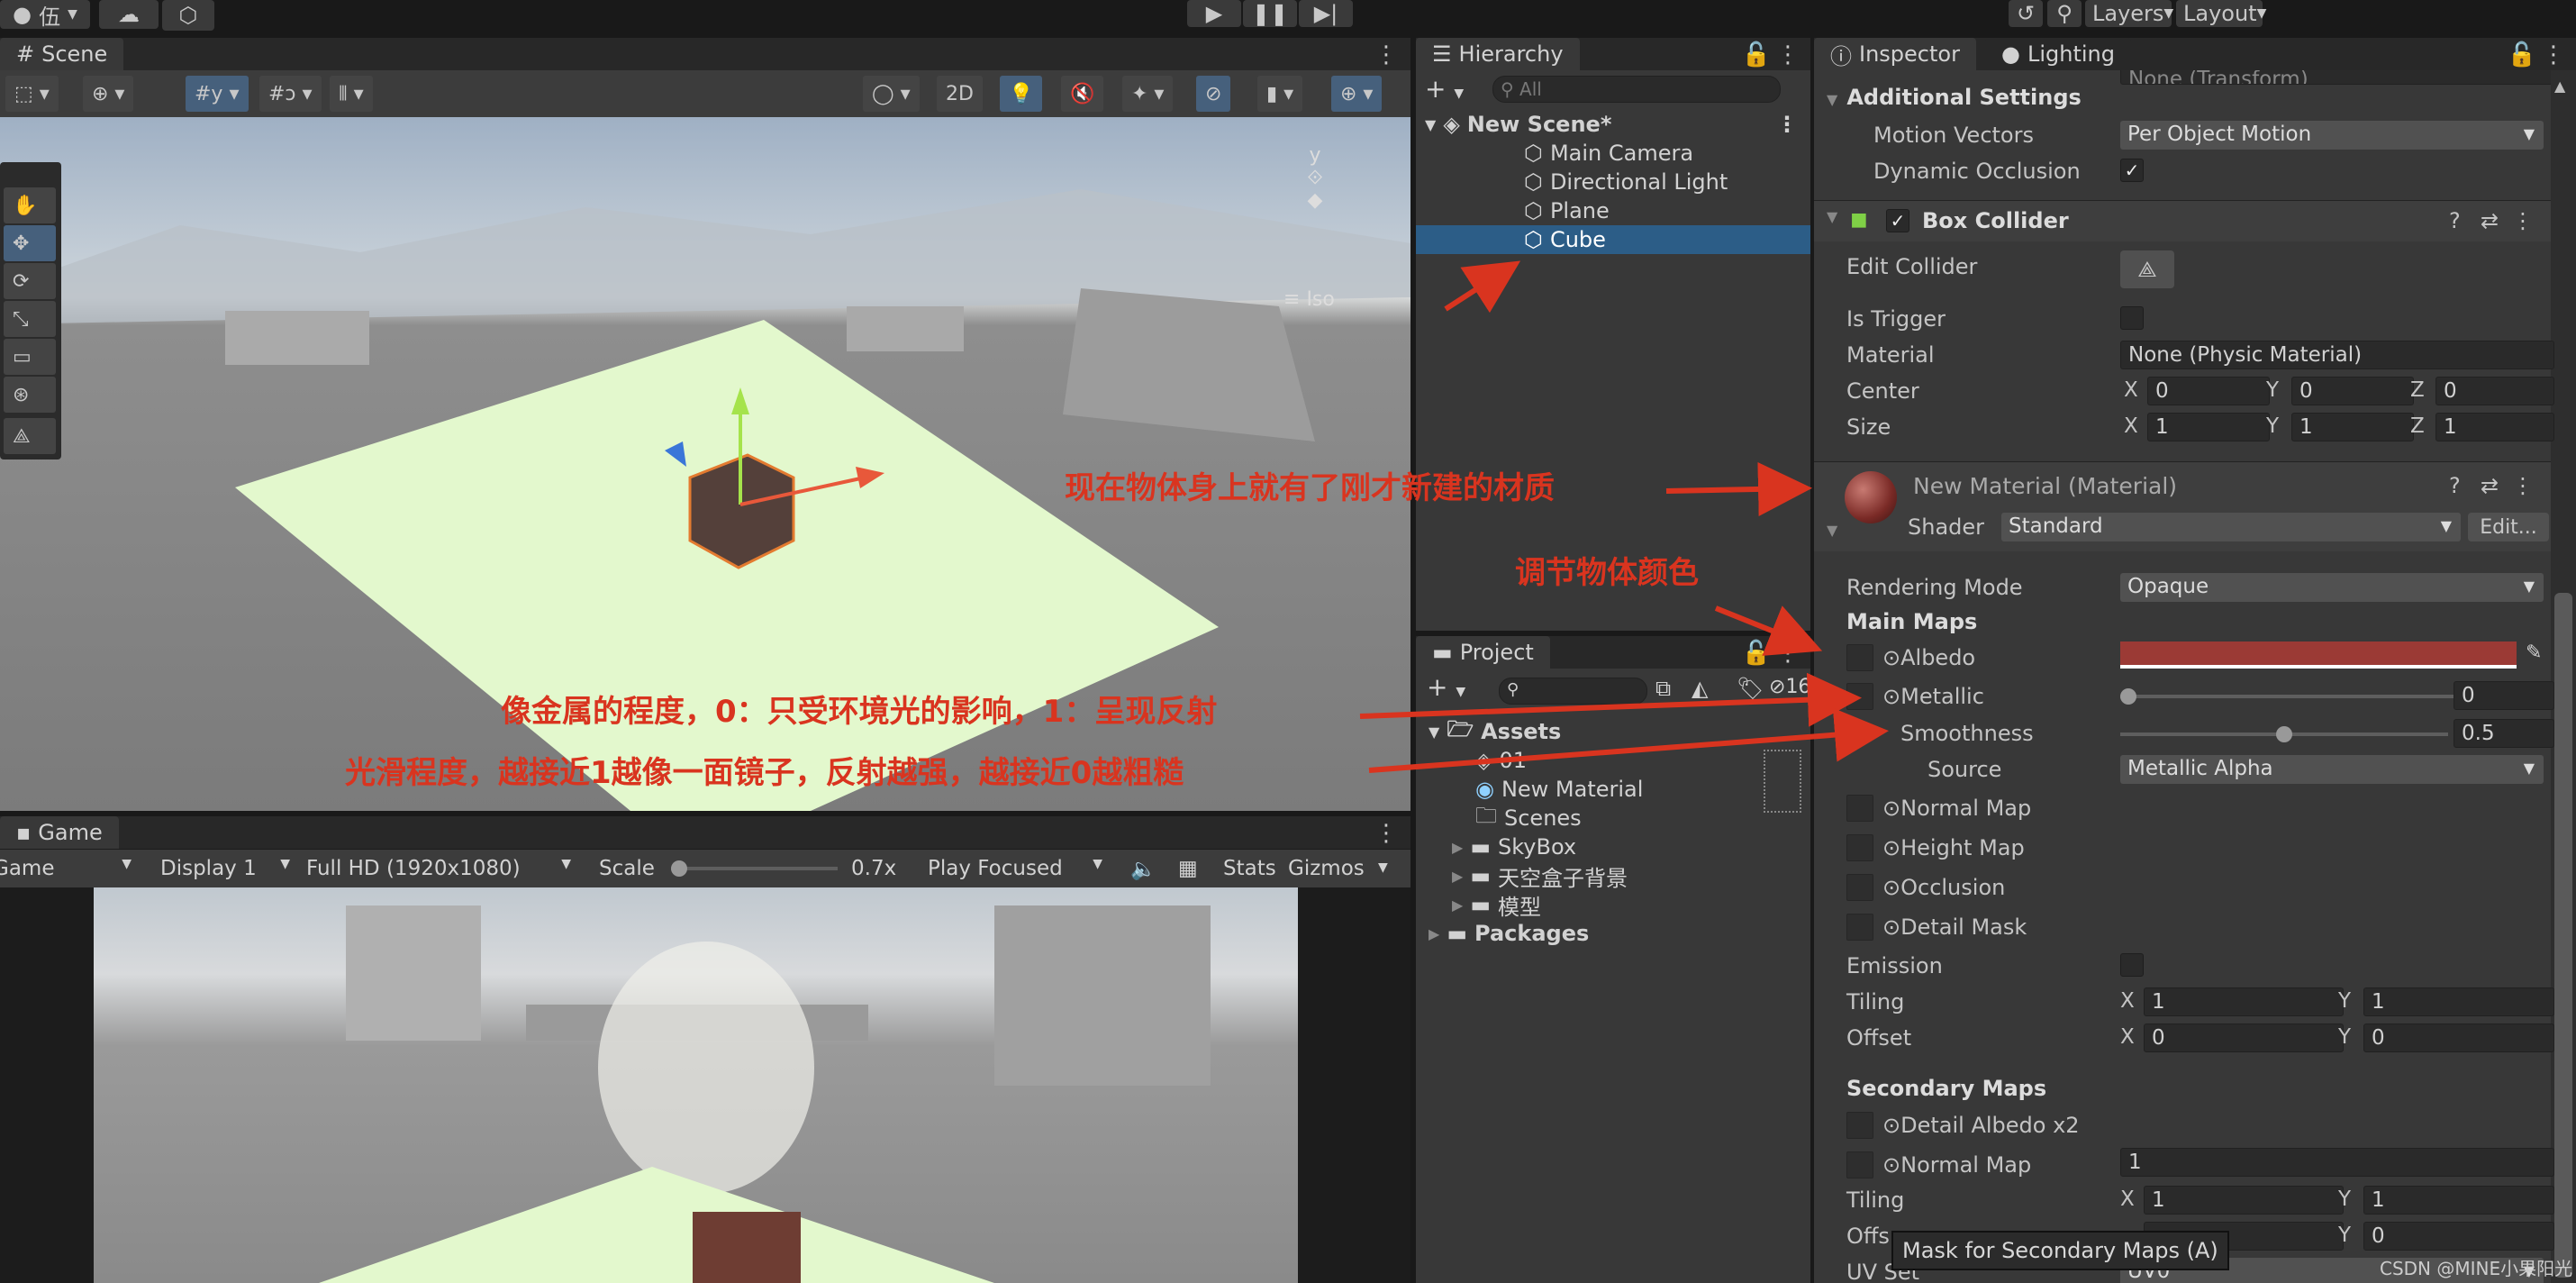 Image resolution: width=2576 pixels, height=1283 pixels. What do you see at coordinates (1895, 54) in the screenshot?
I see `tab-inspector: ⓘ Inspector` at bounding box center [1895, 54].